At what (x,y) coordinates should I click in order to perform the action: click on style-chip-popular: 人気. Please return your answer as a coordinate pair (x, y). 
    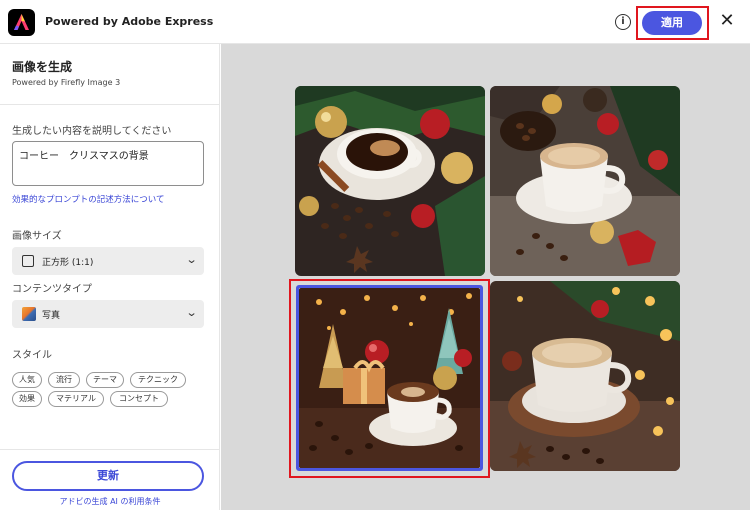
    Looking at the image, I should click on (27, 380).